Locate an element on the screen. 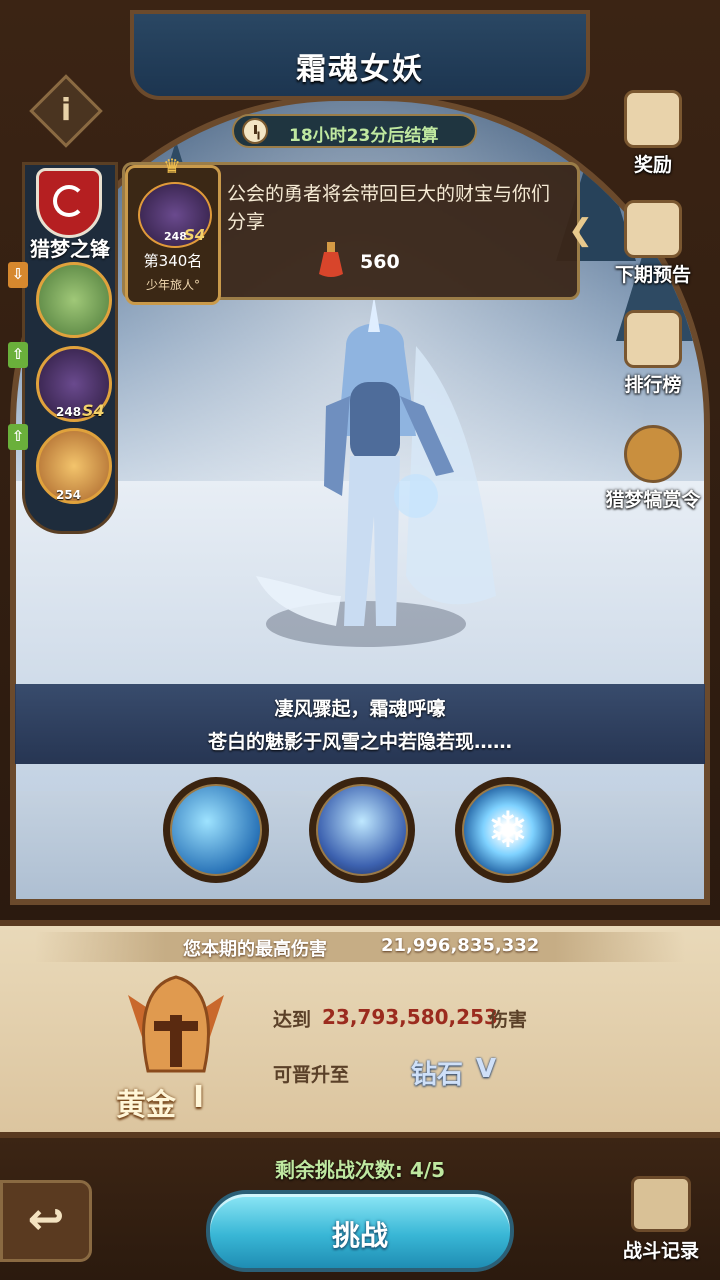  boss-title: 霜魂女妖 is located at coordinates (360, 69).